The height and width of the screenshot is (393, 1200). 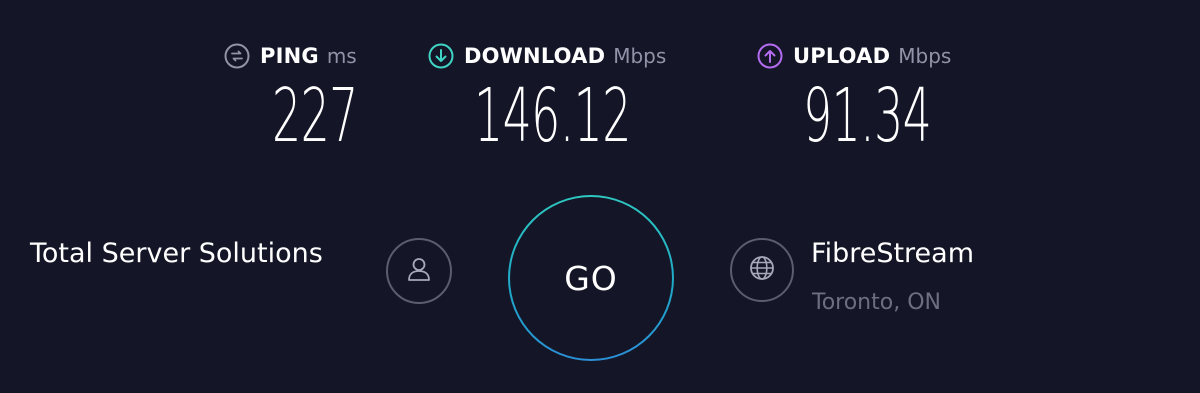 What do you see at coordinates (176, 253) in the screenshot?
I see `provider-name: Total Server Solutions` at bounding box center [176, 253].